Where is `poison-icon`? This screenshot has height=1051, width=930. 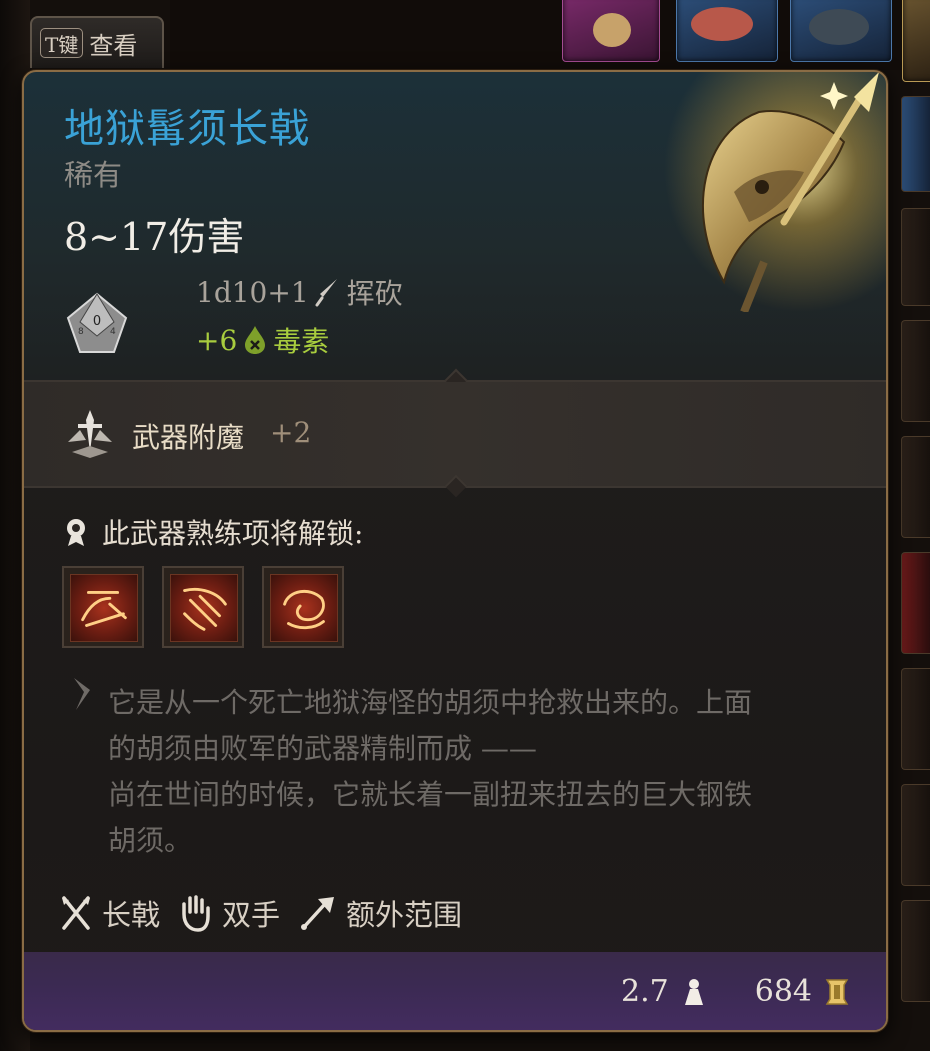
poison-icon is located at coordinates (255, 340).